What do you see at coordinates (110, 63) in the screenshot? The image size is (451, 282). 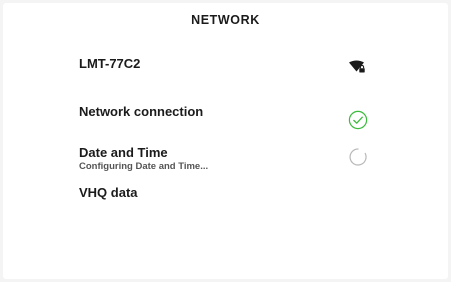 I see `network-name-label: LMT-77C2` at bounding box center [110, 63].